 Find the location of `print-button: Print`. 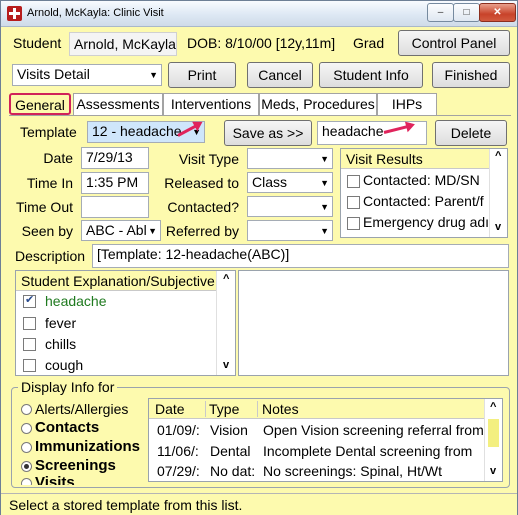

print-button: Print is located at coordinates (202, 75).